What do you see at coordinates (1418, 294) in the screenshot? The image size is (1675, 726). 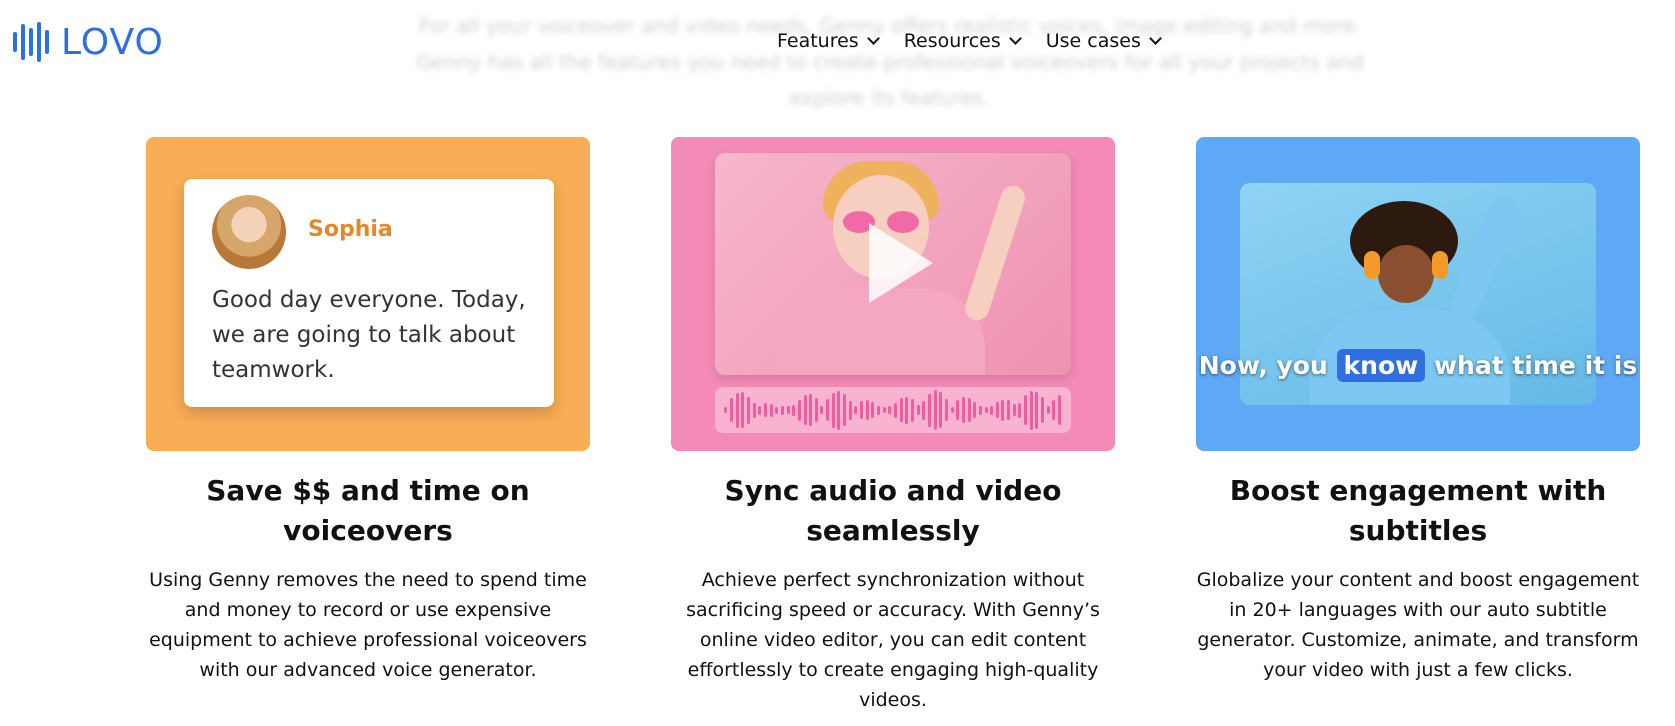 I see `subtitle-illustration: Now, you know what time it is` at bounding box center [1418, 294].